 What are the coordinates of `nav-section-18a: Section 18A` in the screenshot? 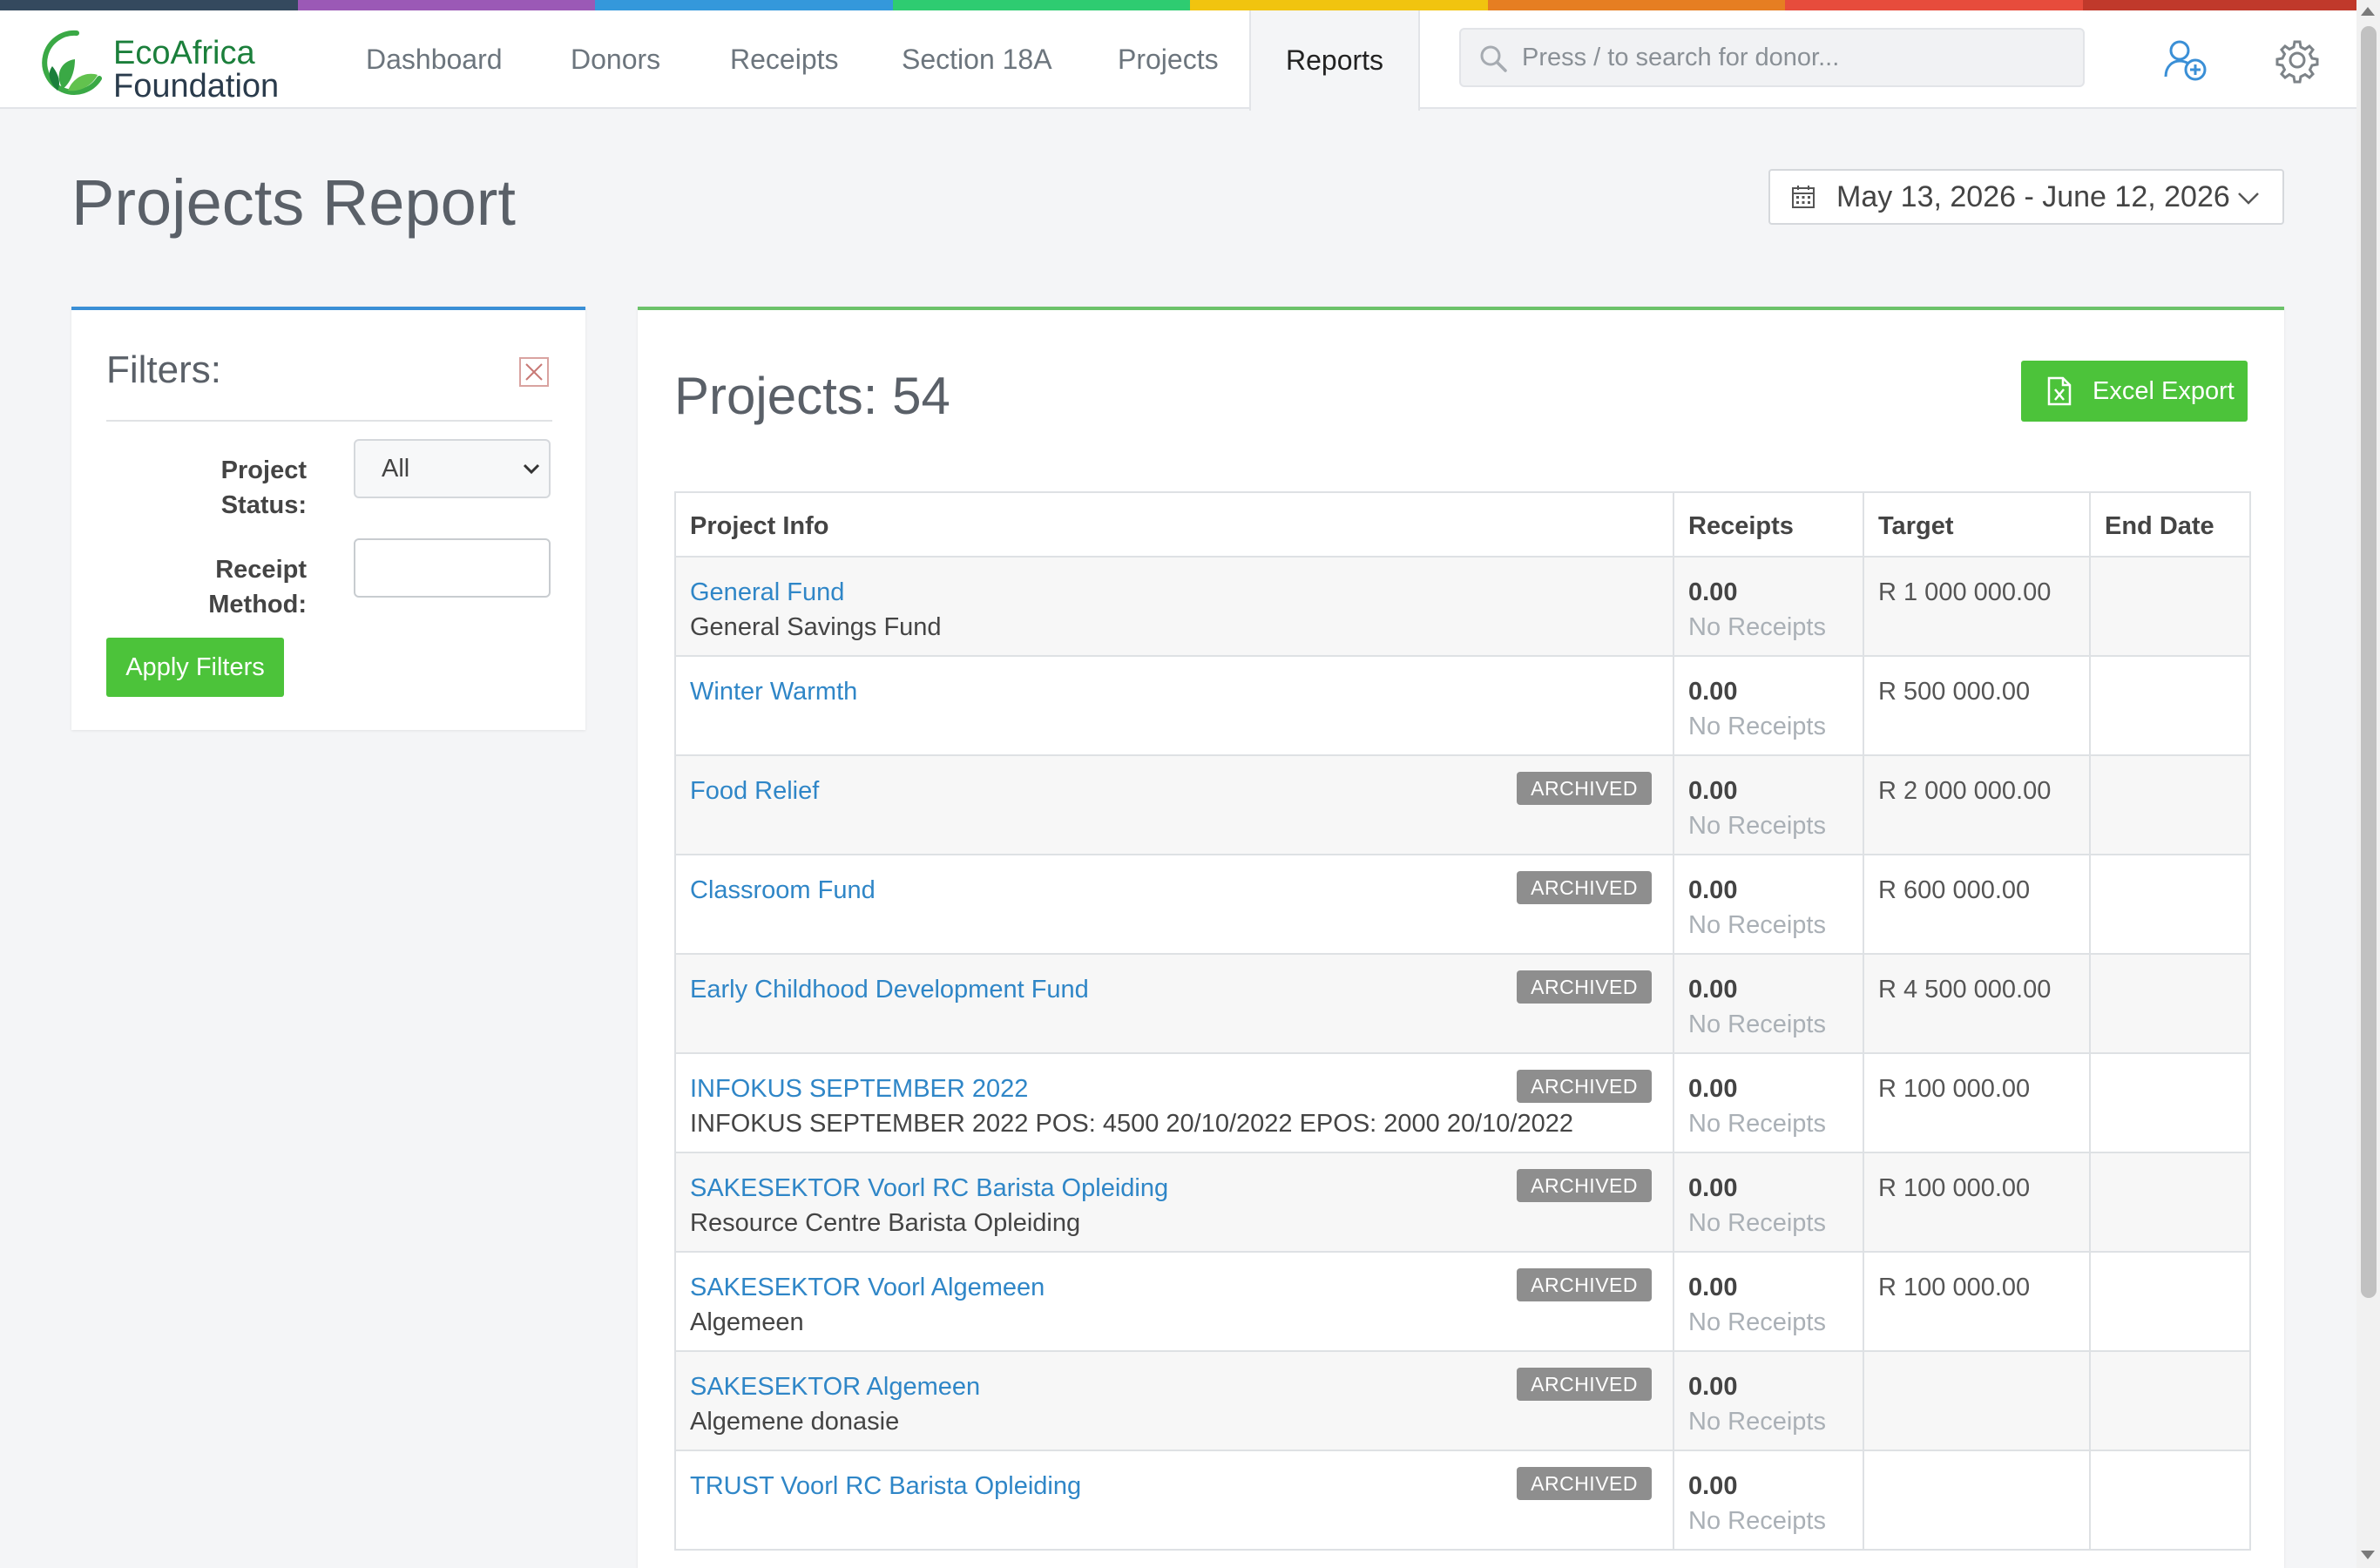 It's located at (977, 59).